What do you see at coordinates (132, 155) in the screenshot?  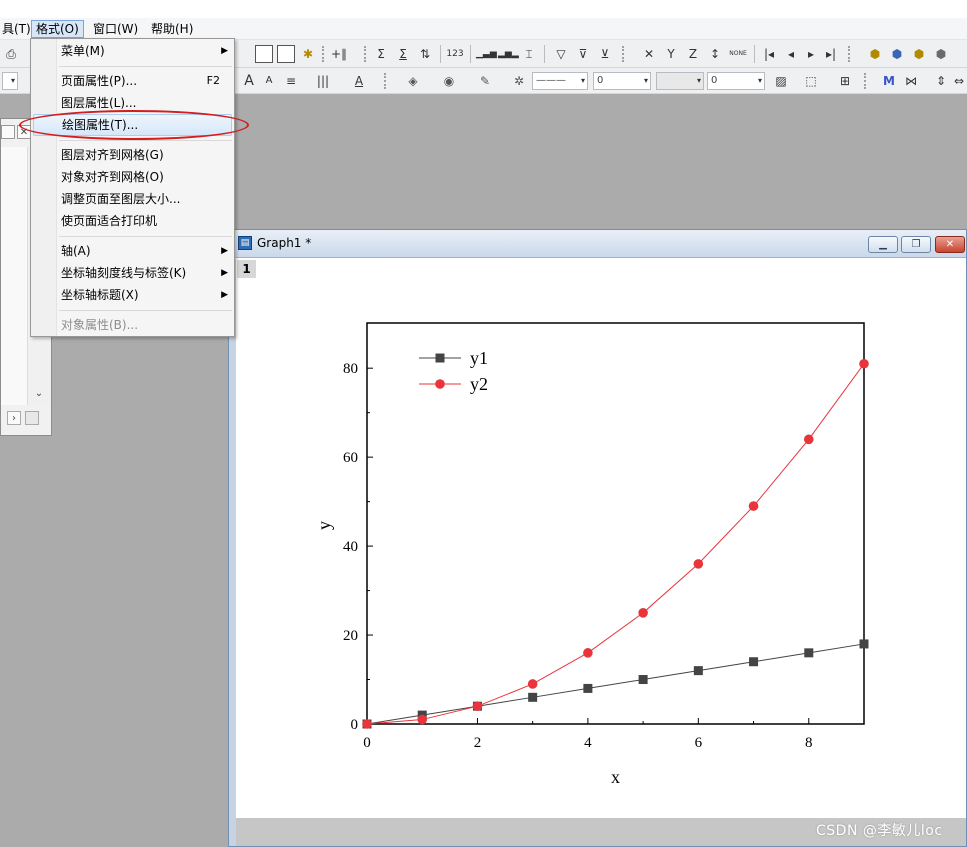 I see `menu-item-layer-snap-grid: 图层对齐到网格(G)` at bounding box center [132, 155].